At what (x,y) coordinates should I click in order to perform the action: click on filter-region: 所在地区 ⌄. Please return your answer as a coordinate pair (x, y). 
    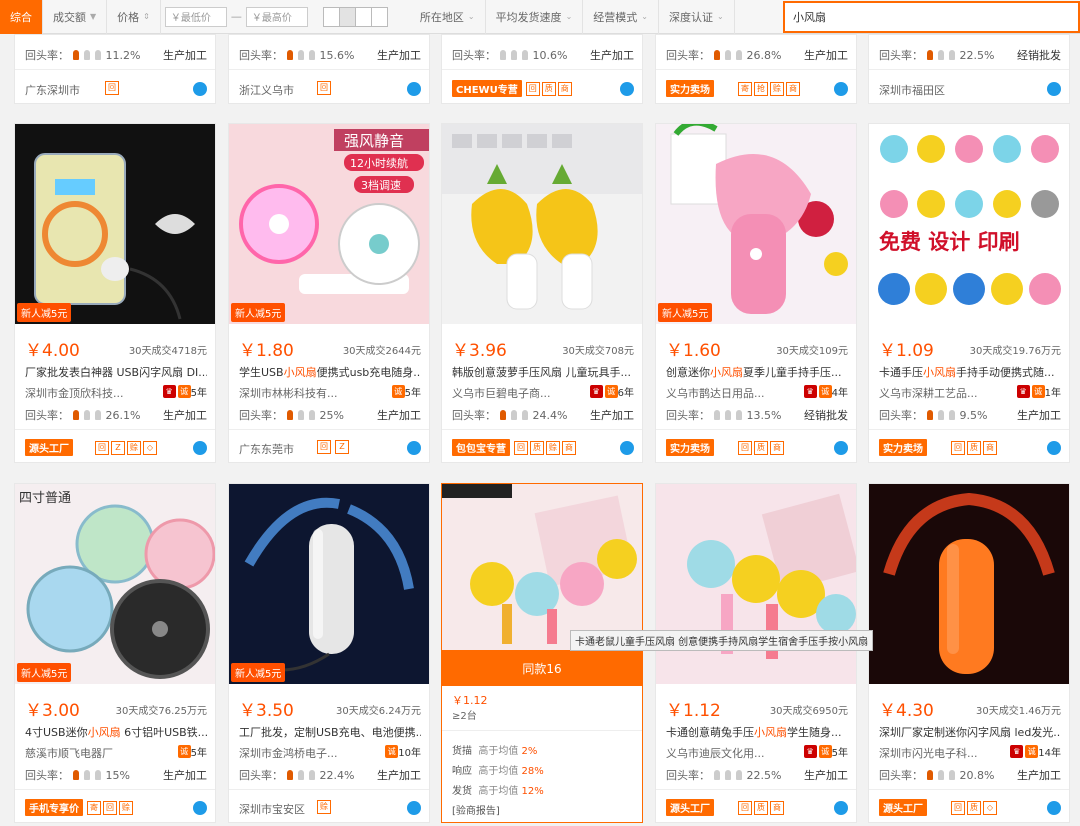
    Looking at the image, I should click on (448, 17).